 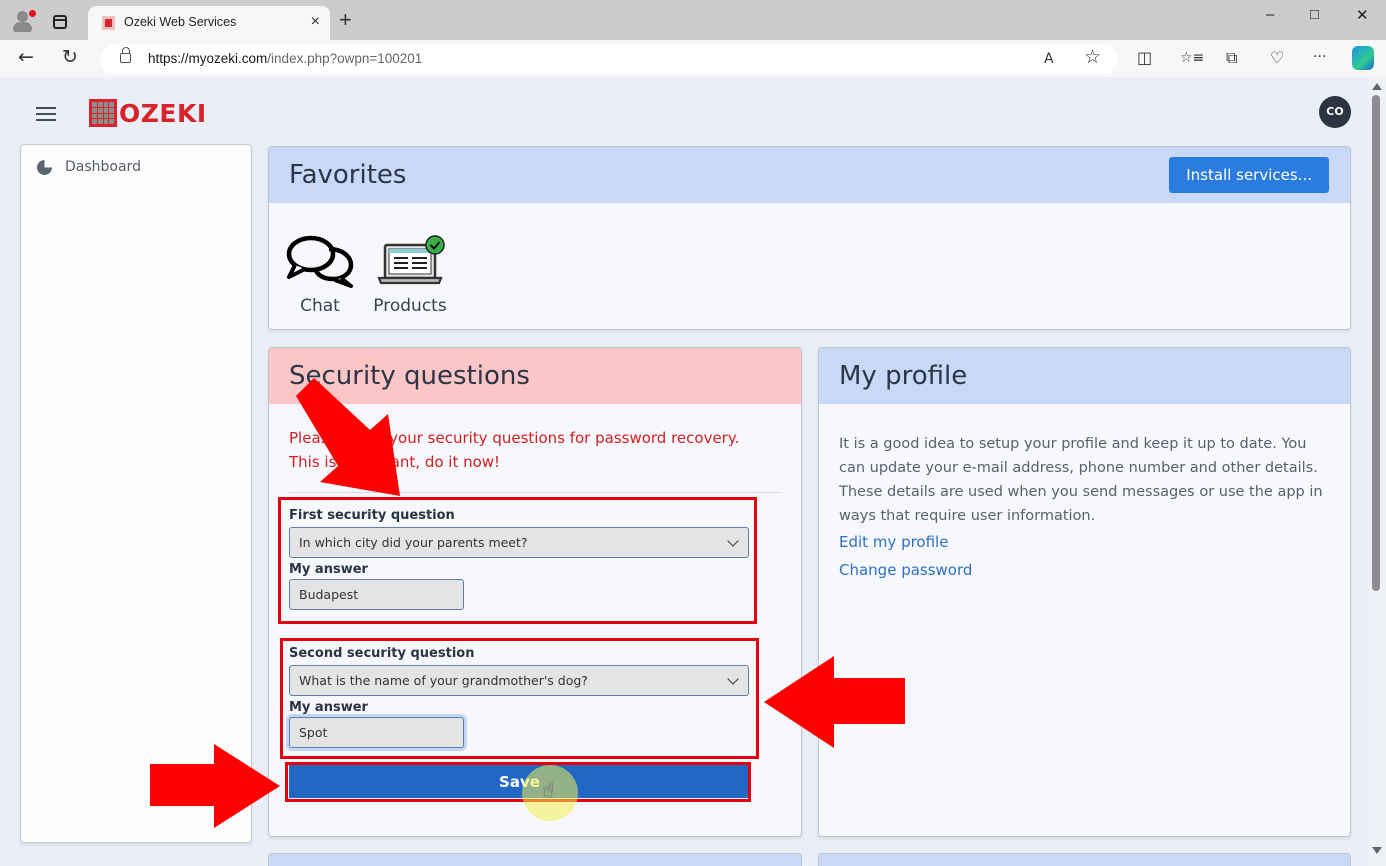 What do you see at coordinates (180, 22) in the screenshot?
I see `tab-title: Ozeki Web Services` at bounding box center [180, 22].